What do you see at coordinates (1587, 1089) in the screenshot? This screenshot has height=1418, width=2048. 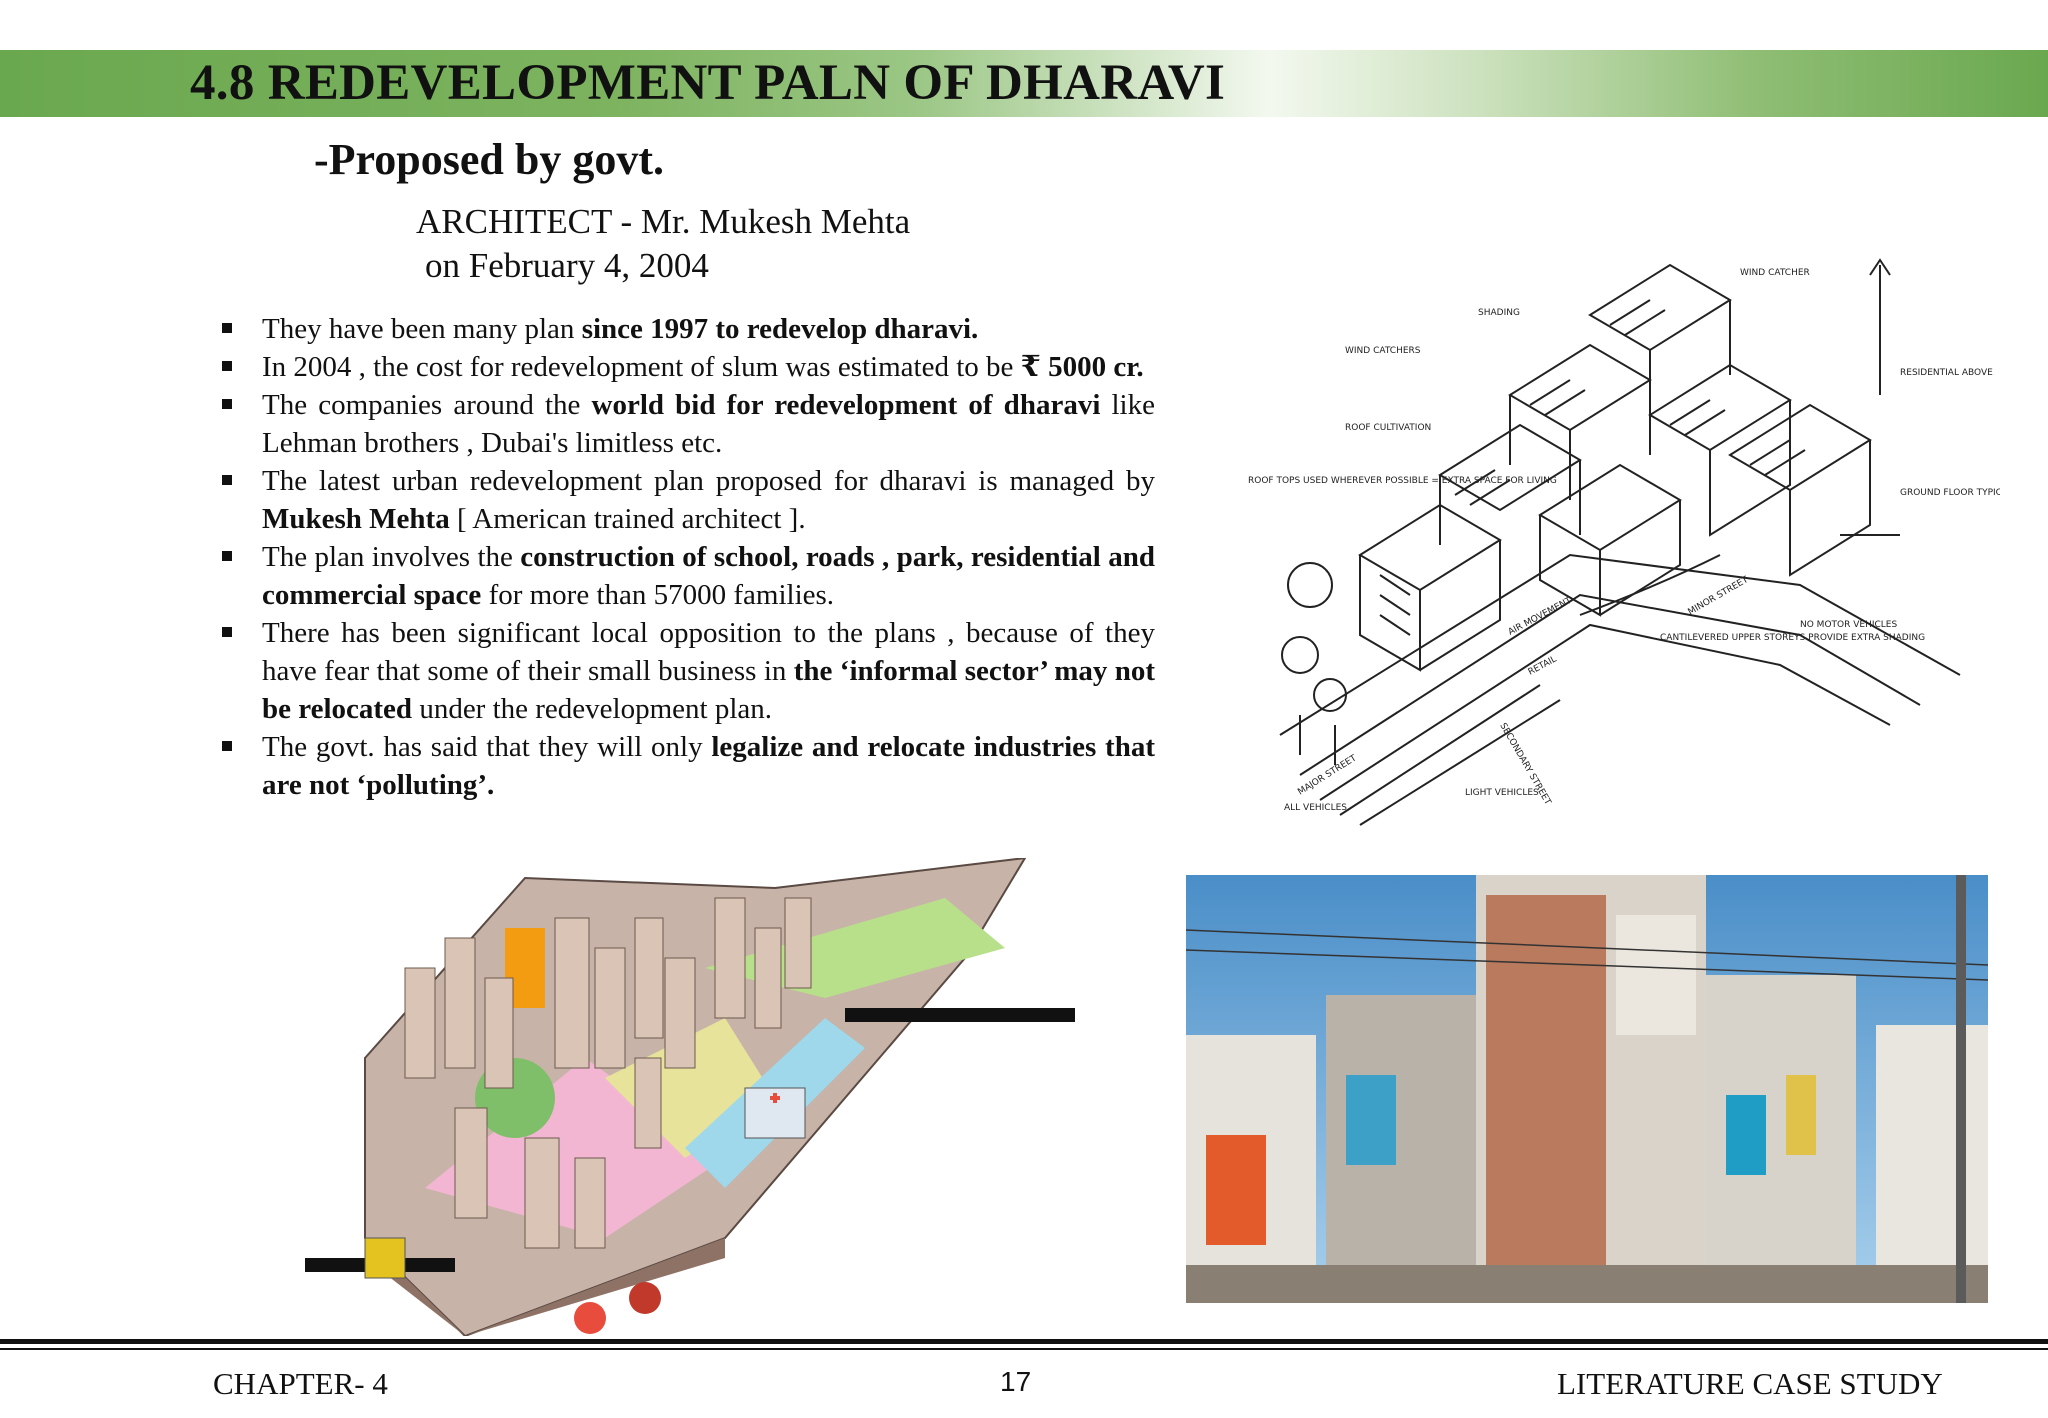 I see `street-render` at bounding box center [1587, 1089].